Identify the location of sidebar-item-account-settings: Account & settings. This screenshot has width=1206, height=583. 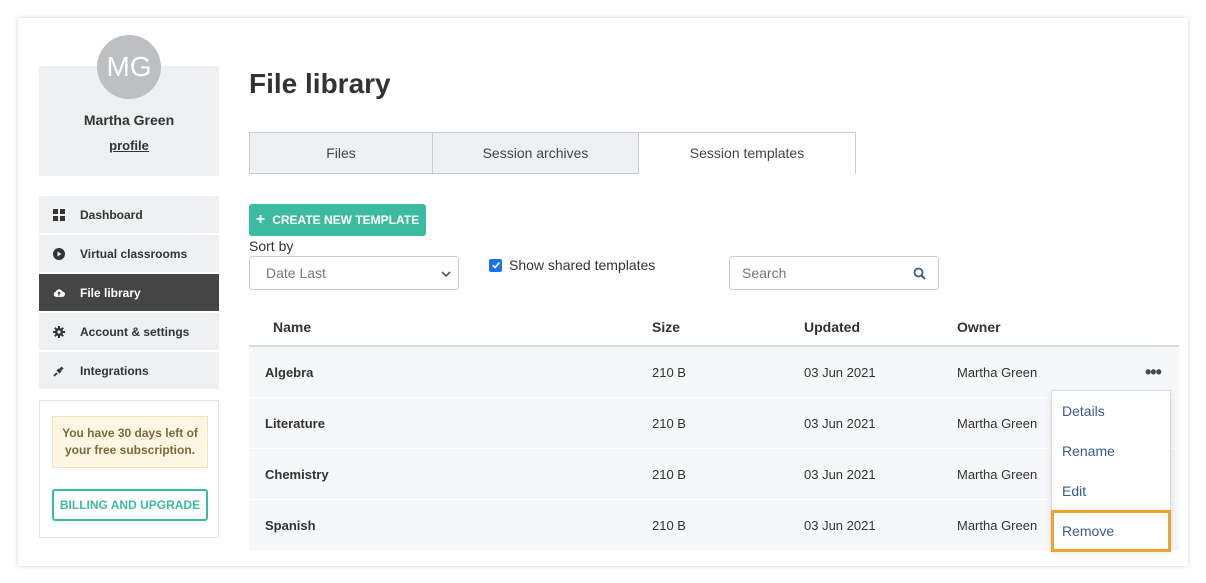
(129, 331).